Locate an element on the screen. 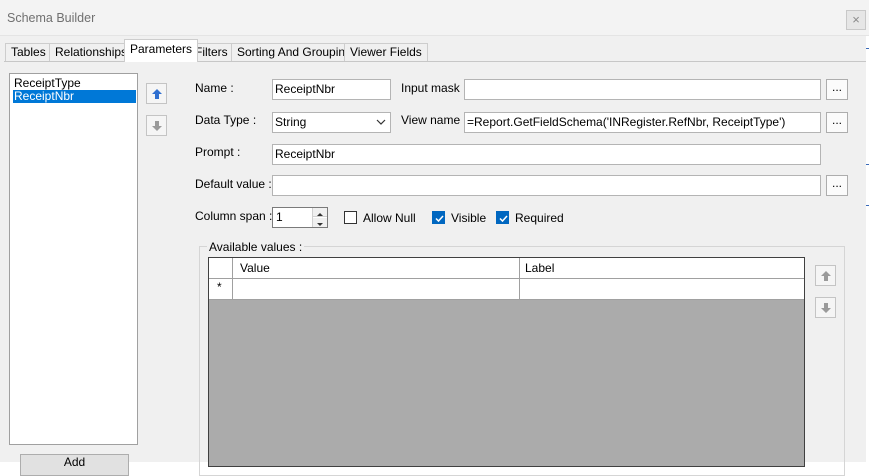  required-checkbox is located at coordinates (502, 217).